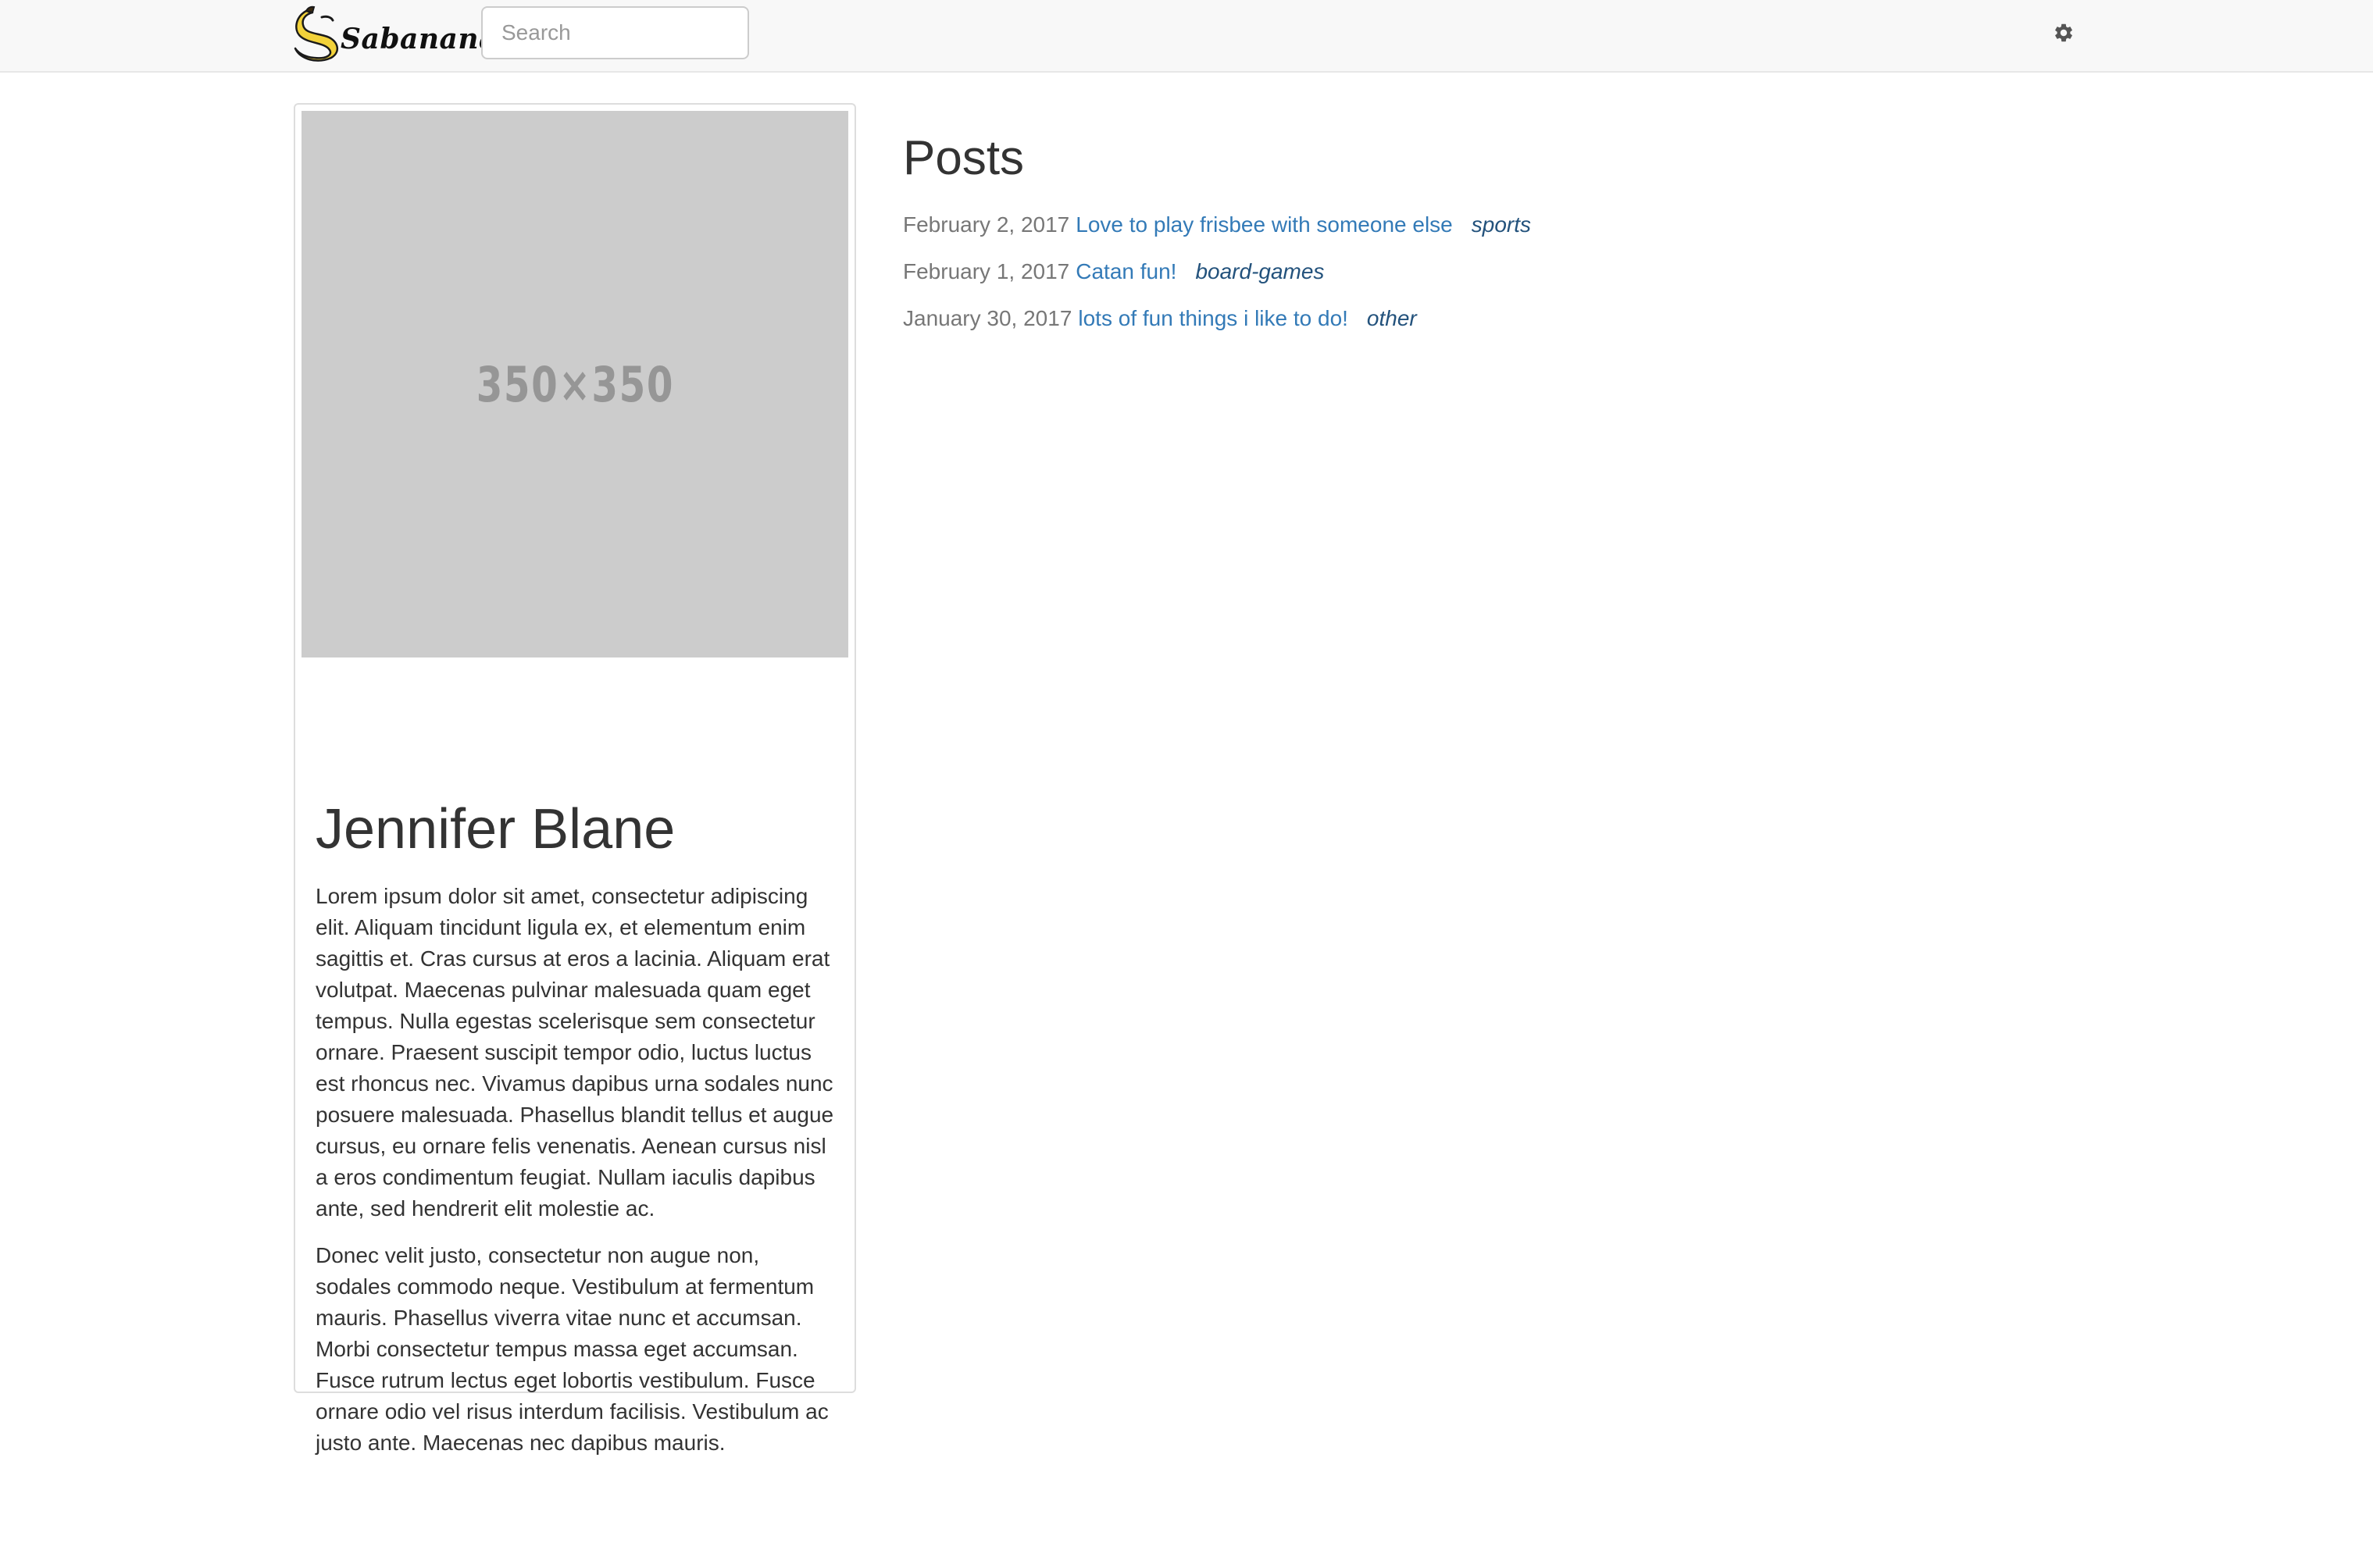 The width and height of the screenshot is (2373, 1568). Describe the element at coordinates (1501, 224) in the screenshot. I see `post-tag-link: sports` at that location.